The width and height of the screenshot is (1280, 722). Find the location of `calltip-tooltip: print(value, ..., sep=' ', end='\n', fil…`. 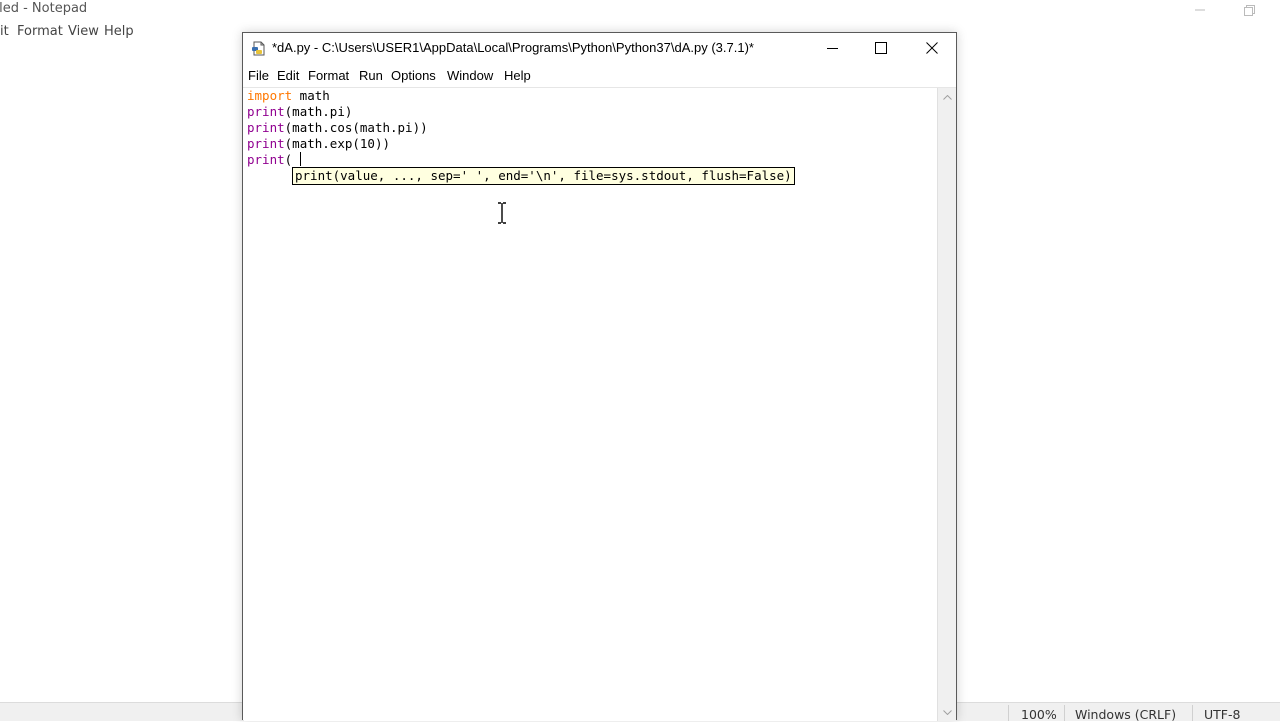

calltip-tooltip: print(value, ..., sep=' ', end='\n', fil… is located at coordinates (543, 176).